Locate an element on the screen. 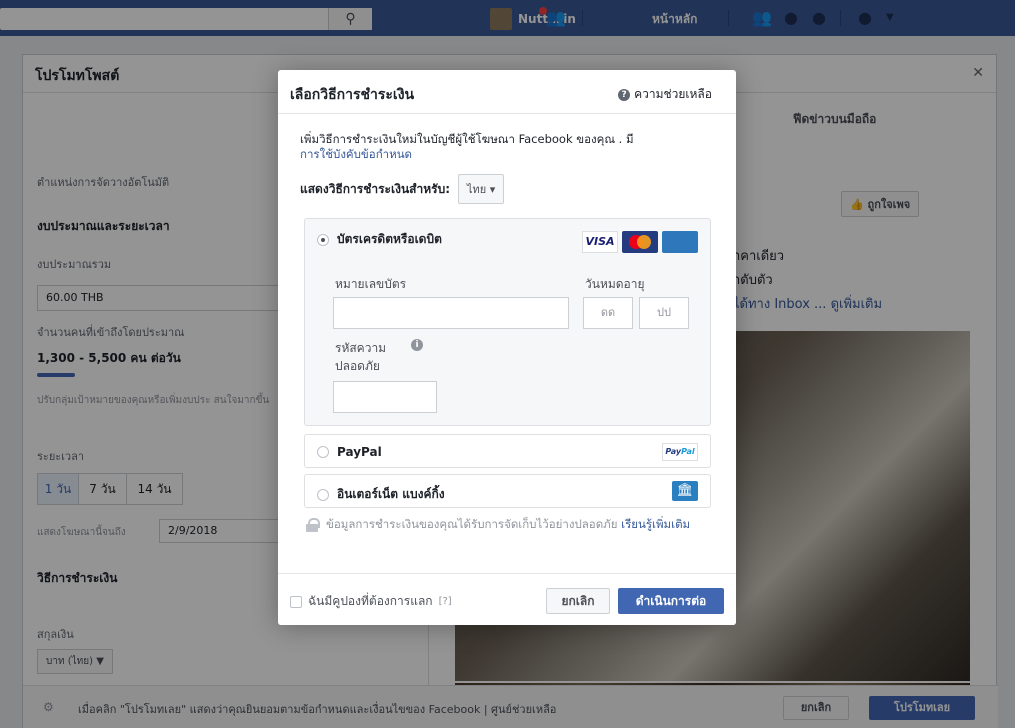  card-brand-logos: VISA is located at coordinates (640, 242).